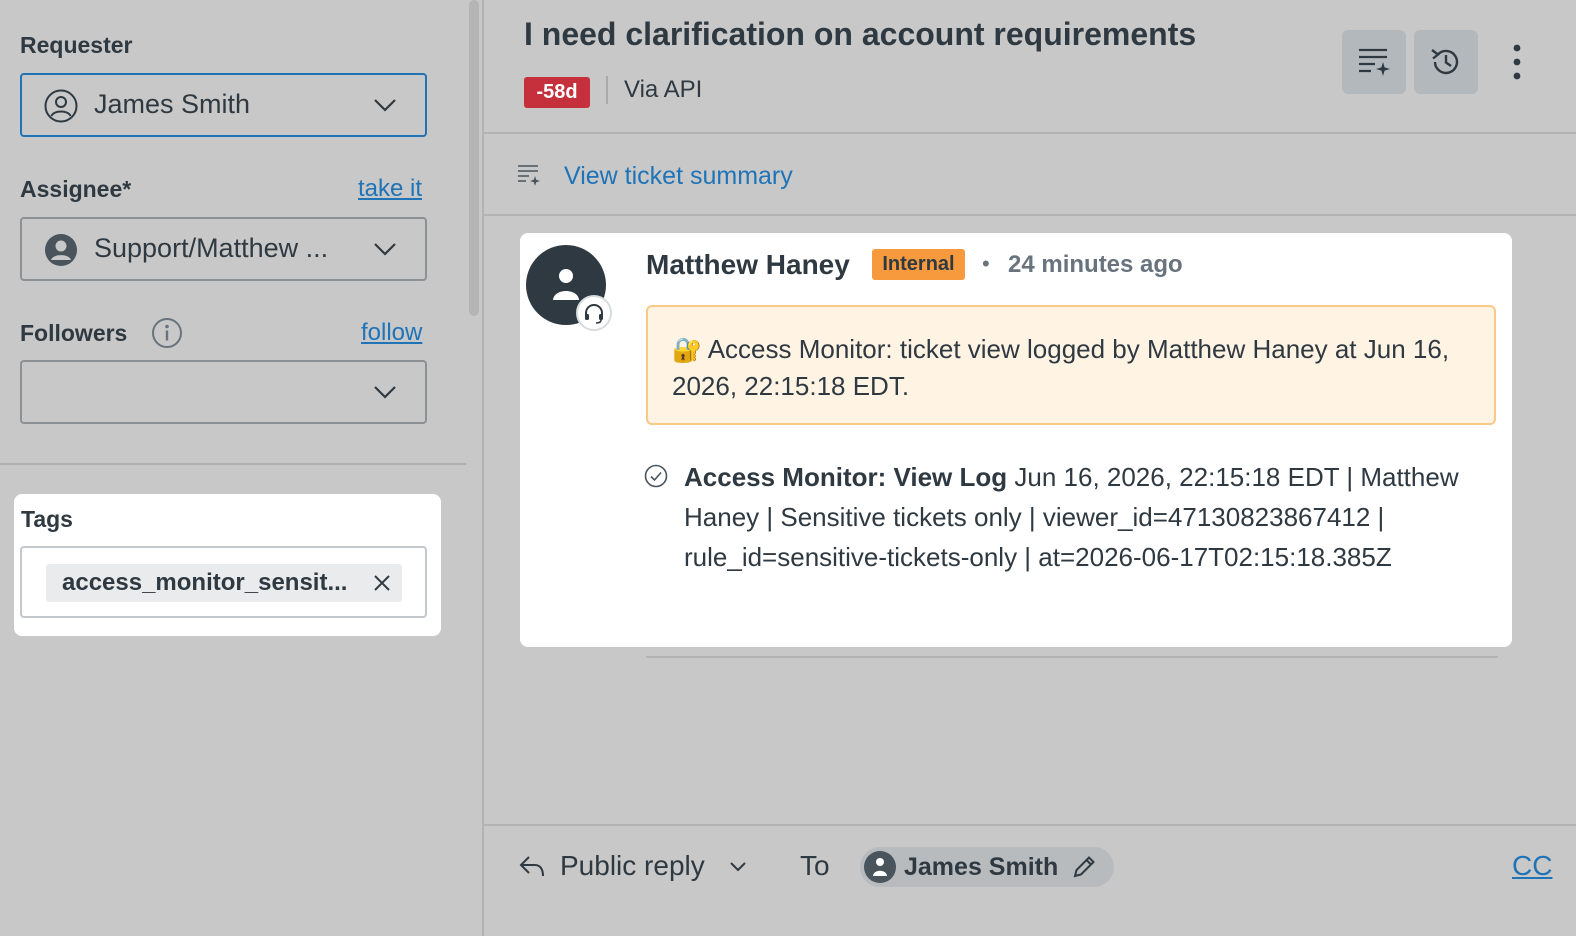 The image size is (1576, 936). Describe the element at coordinates (918, 264) in the screenshot. I see `internal-badge: Internal` at that location.